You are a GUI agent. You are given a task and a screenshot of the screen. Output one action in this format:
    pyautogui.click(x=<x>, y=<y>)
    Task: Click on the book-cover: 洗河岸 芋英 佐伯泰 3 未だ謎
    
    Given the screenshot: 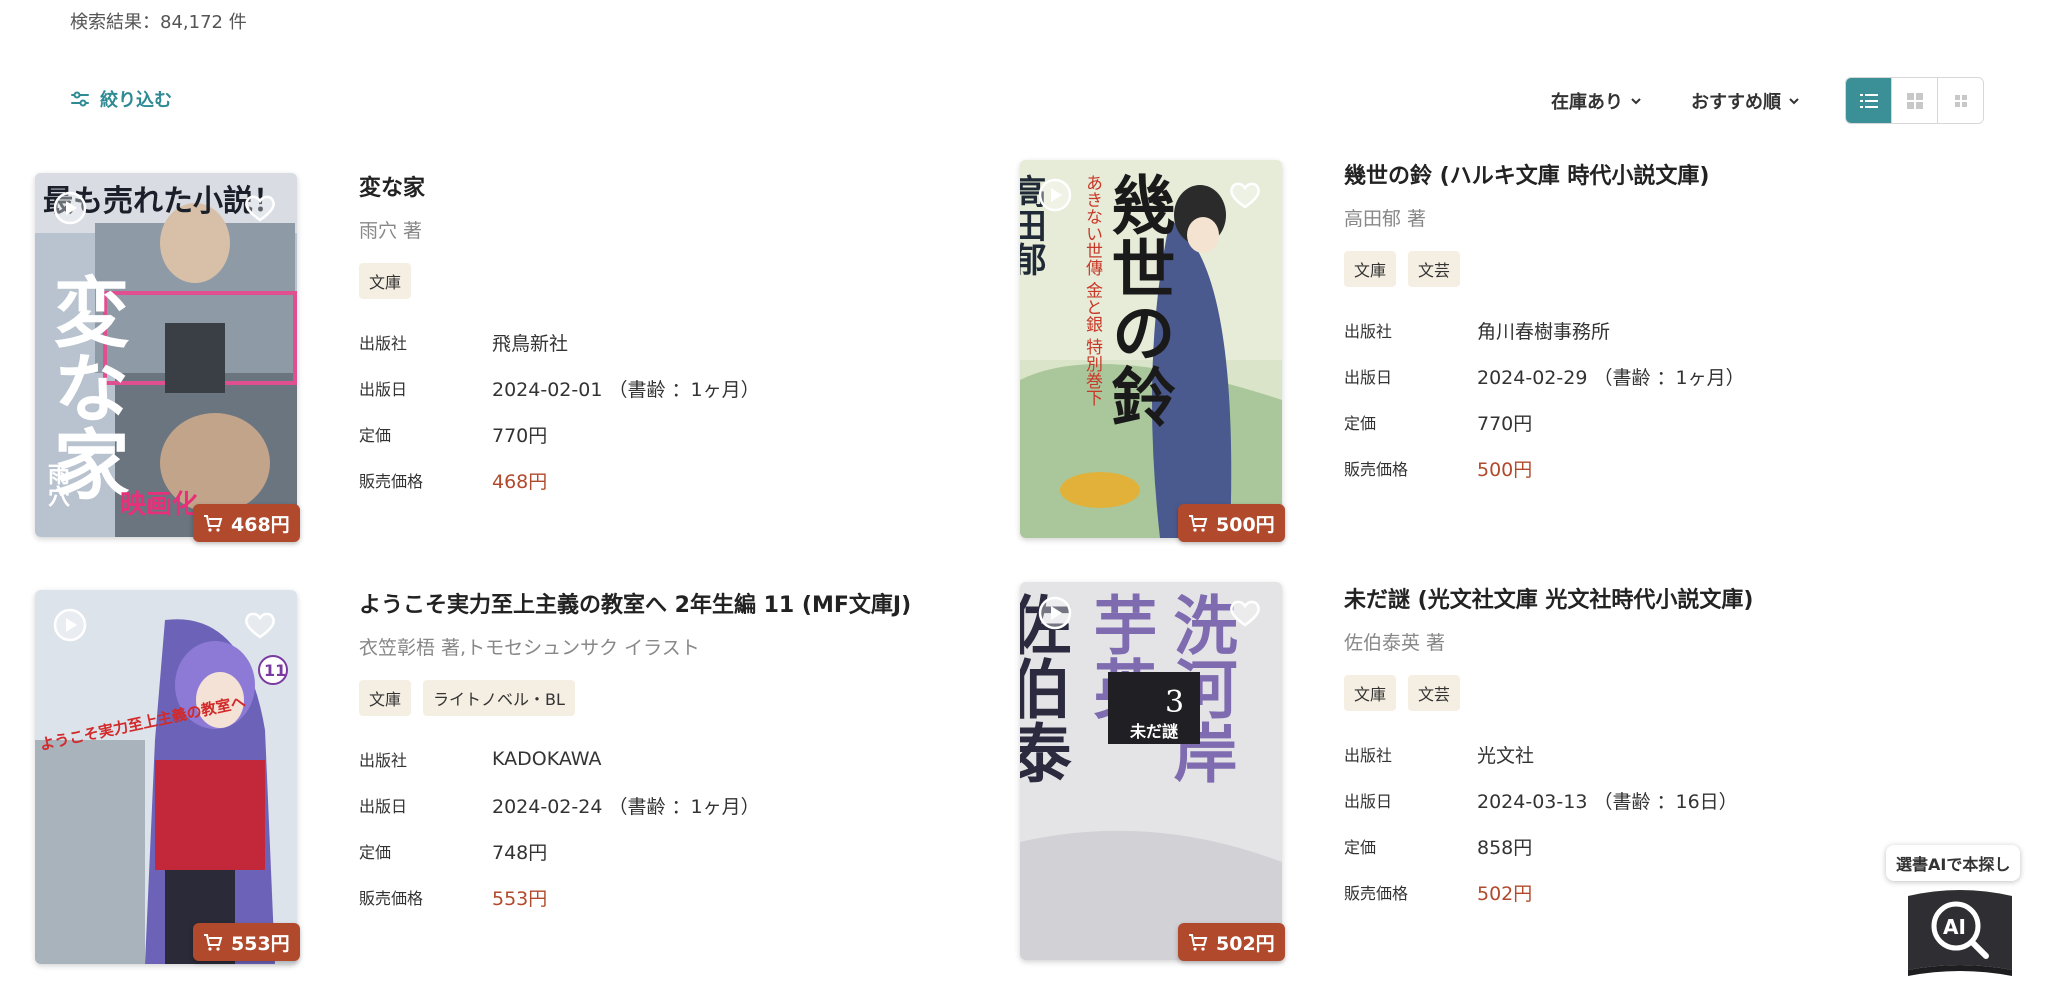 What is the action you would take?
    pyautogui.click(x=1151, y=771)
    